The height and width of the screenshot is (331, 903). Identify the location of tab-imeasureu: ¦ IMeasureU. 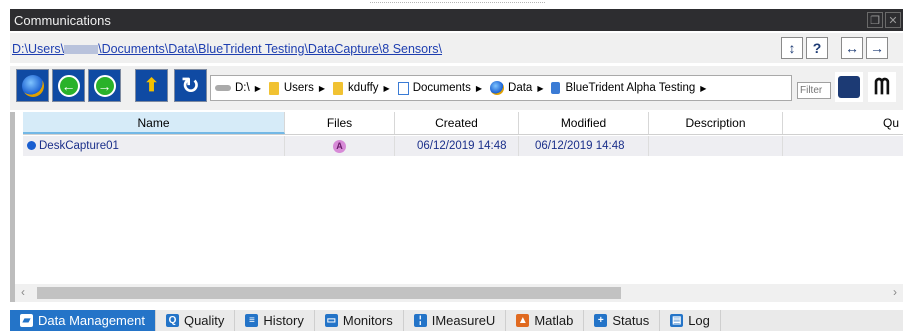
(455, 320).